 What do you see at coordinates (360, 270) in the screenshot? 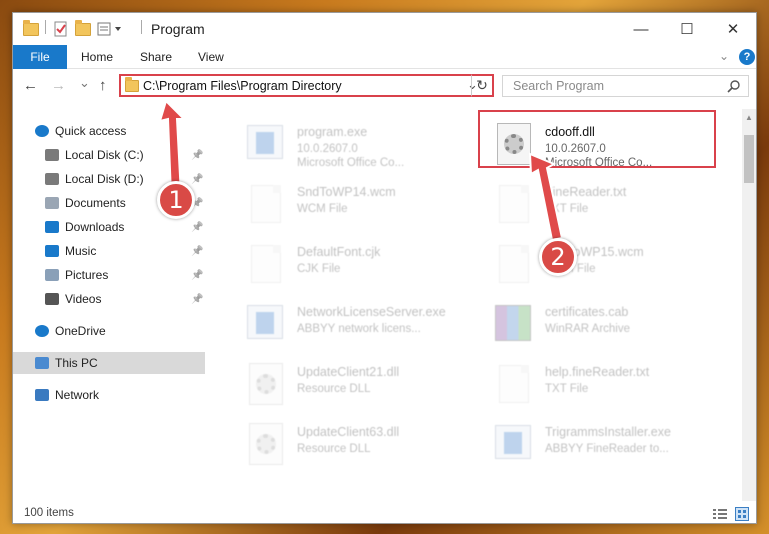
I see `file-item: DefaultFont.cjk CJK File` at bounding box center [360, 270].